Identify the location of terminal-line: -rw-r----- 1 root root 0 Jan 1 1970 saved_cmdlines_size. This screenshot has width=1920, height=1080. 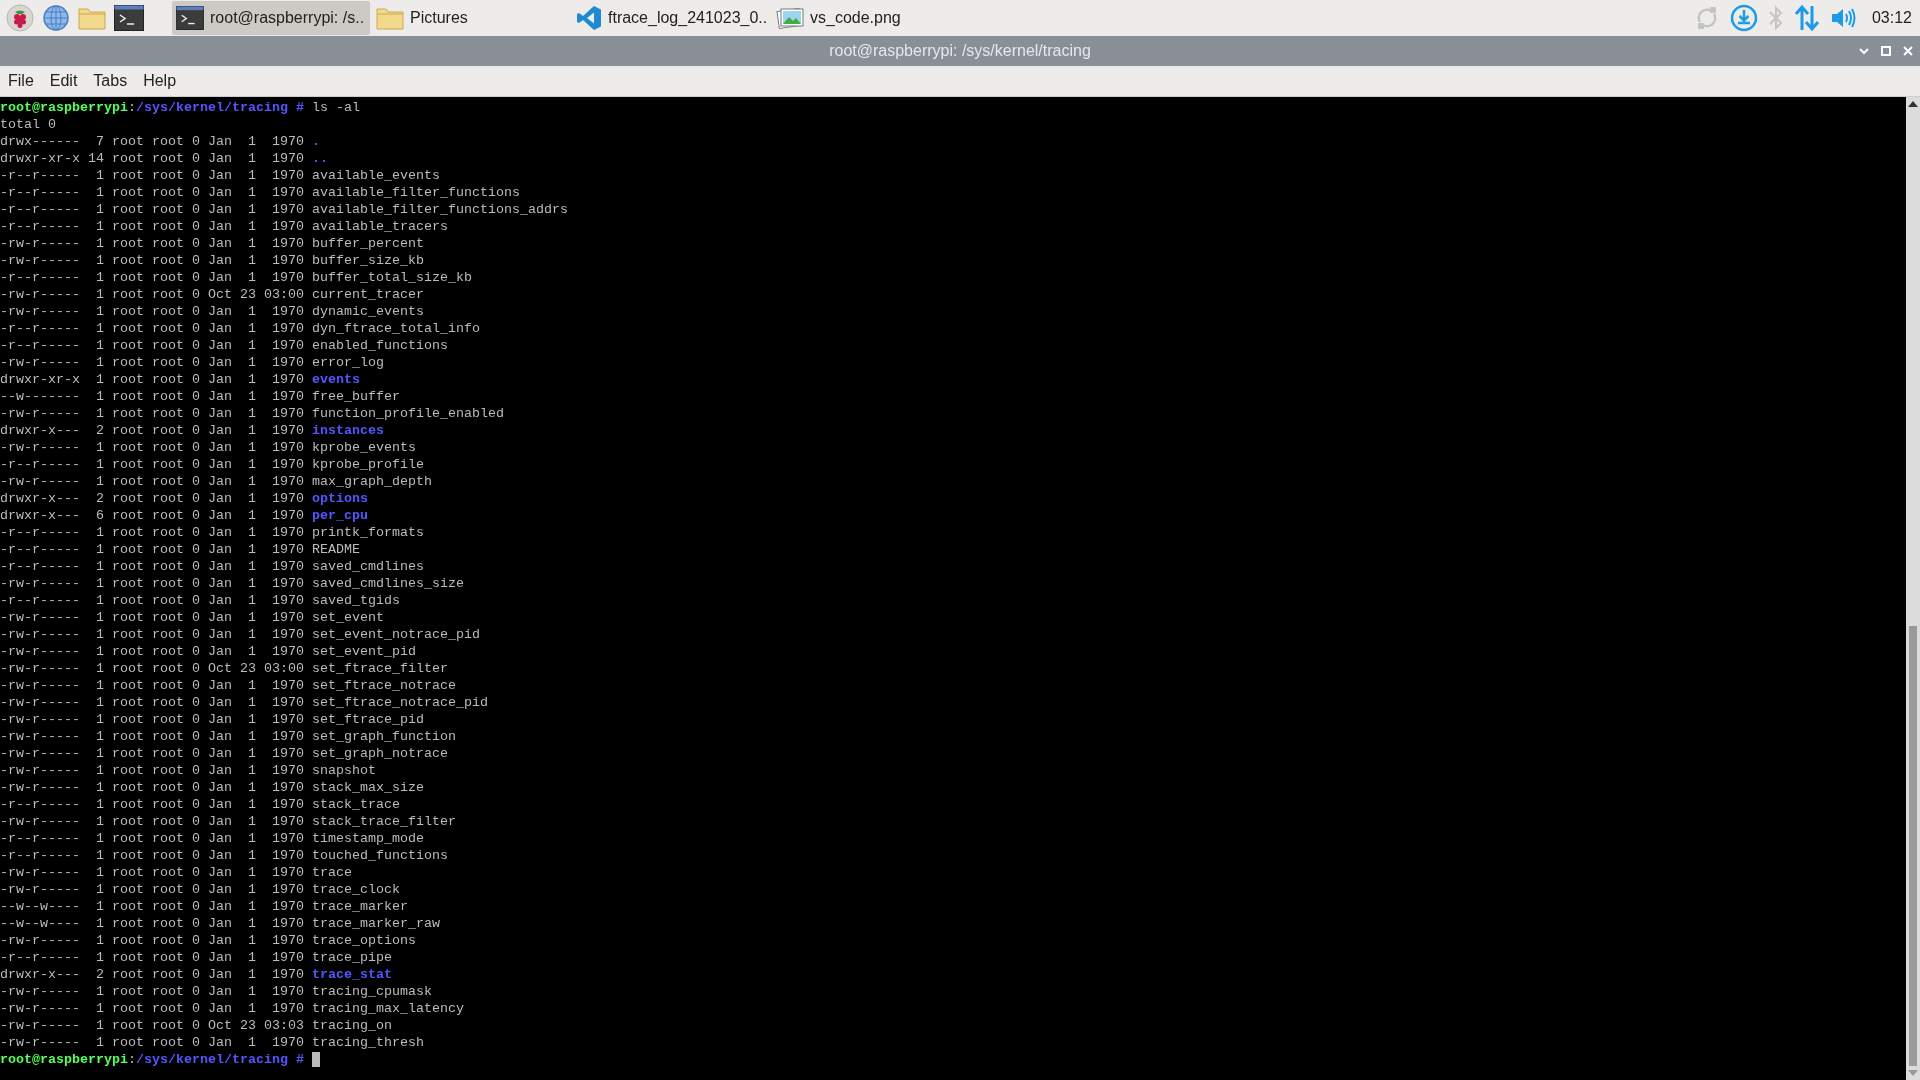
(232, 583).